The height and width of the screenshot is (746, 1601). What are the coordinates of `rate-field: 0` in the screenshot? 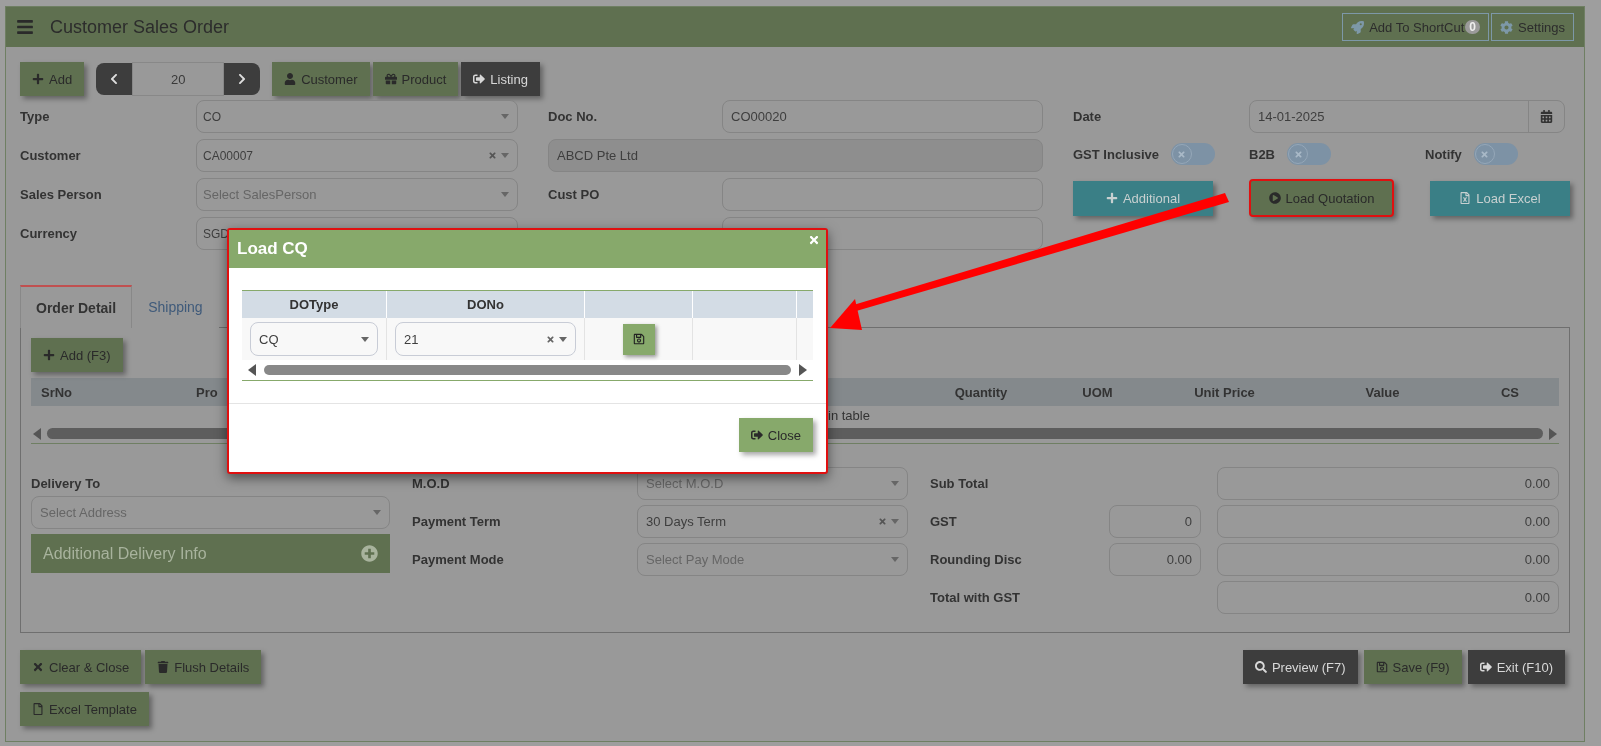 It's located at (1155, 521).